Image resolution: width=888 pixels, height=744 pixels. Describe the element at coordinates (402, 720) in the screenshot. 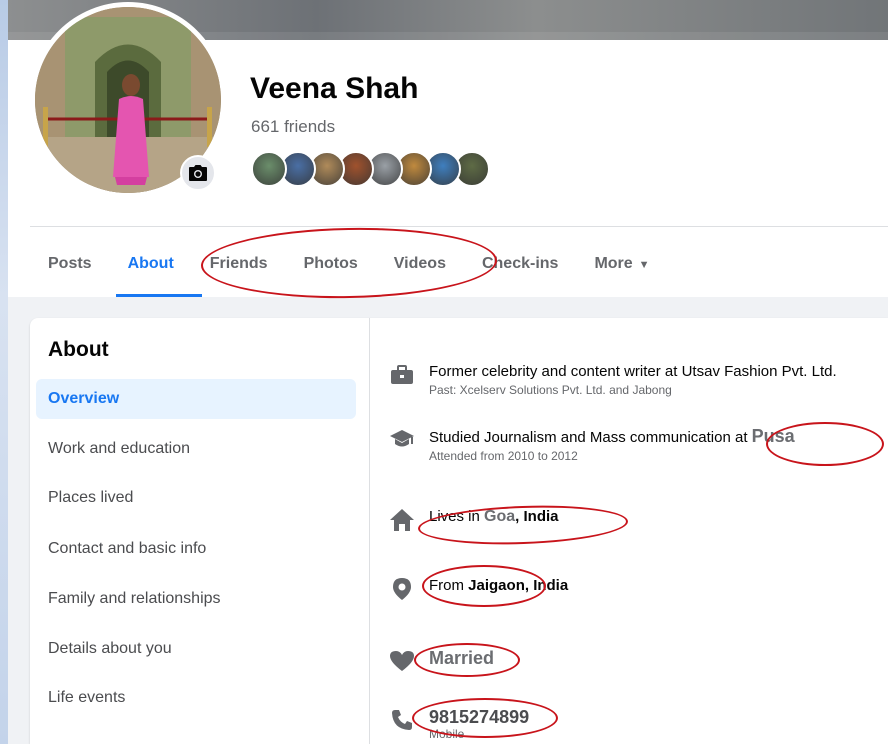

I see `phone-icon` at that location.